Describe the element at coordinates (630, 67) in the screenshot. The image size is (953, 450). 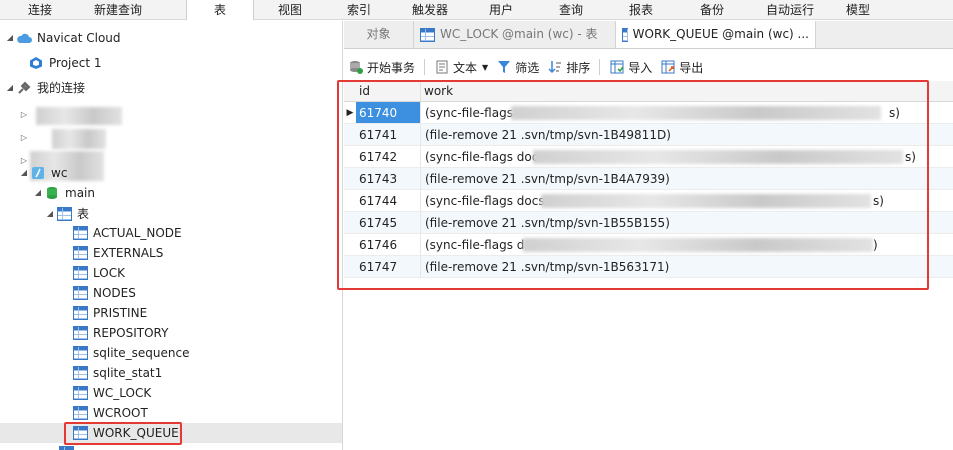
I see `import-button: 导入` at that location.